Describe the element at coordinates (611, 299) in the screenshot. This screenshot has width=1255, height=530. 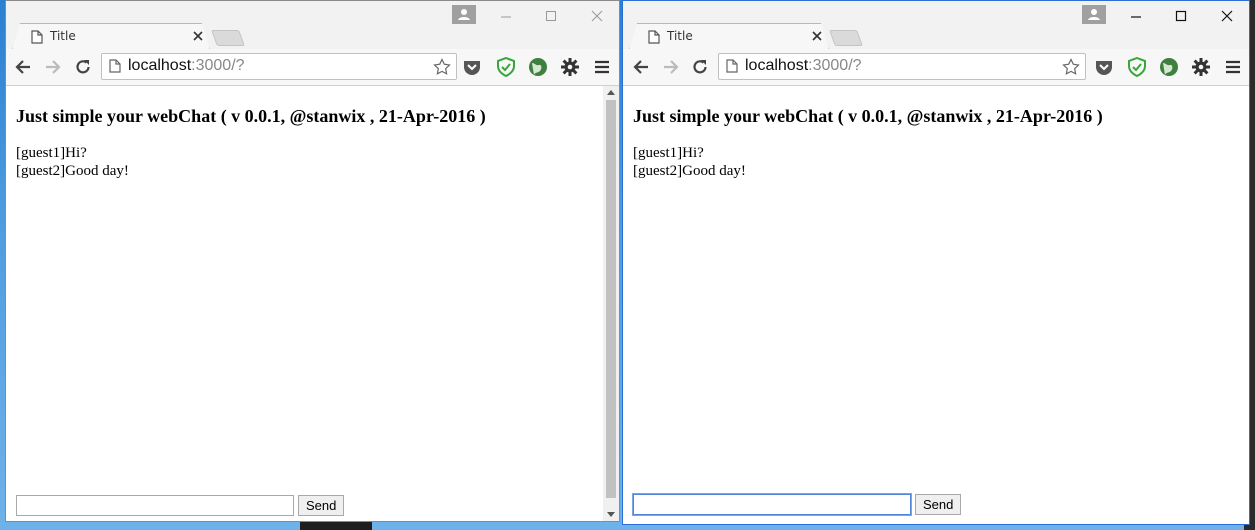
I see `scroll-thumb` at that location.